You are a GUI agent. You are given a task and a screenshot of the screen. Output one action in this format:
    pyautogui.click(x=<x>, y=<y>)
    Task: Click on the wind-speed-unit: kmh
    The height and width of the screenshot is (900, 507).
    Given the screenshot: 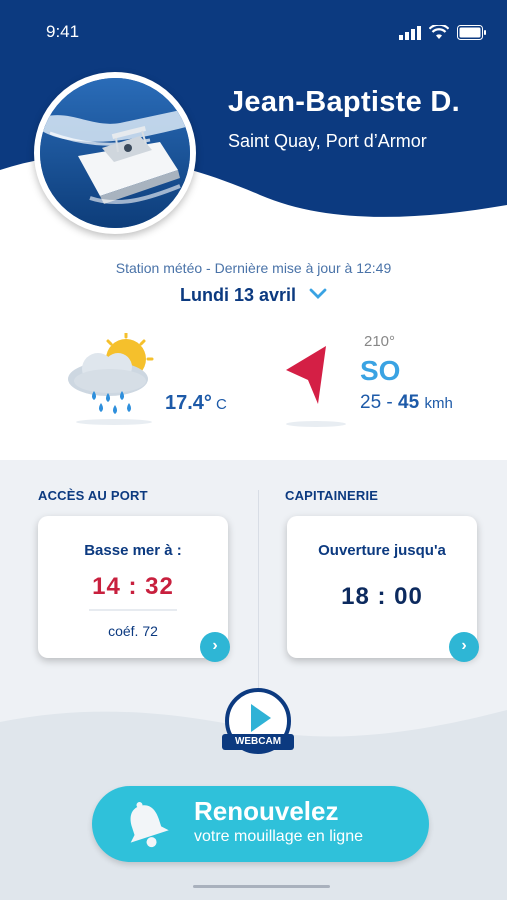 What is the action you would take?
    pyautogui.click(x=438, y=403)
    